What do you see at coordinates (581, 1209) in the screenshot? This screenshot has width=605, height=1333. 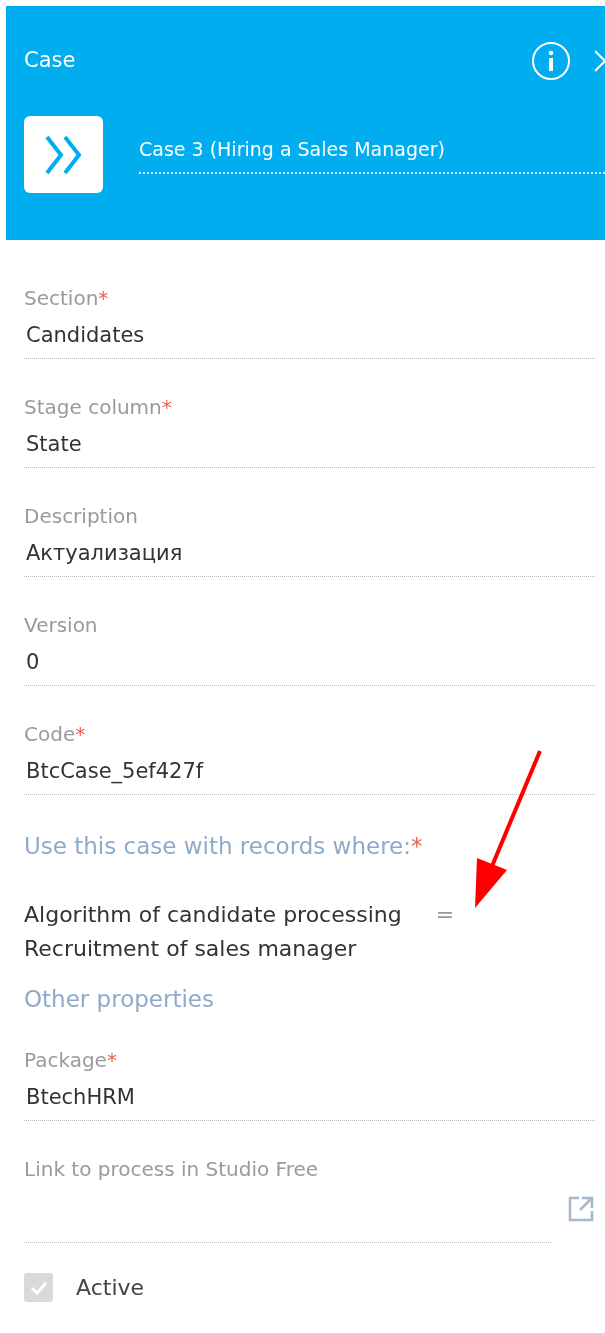 I see `external-link-icon` at bounding box center [581, 1209].